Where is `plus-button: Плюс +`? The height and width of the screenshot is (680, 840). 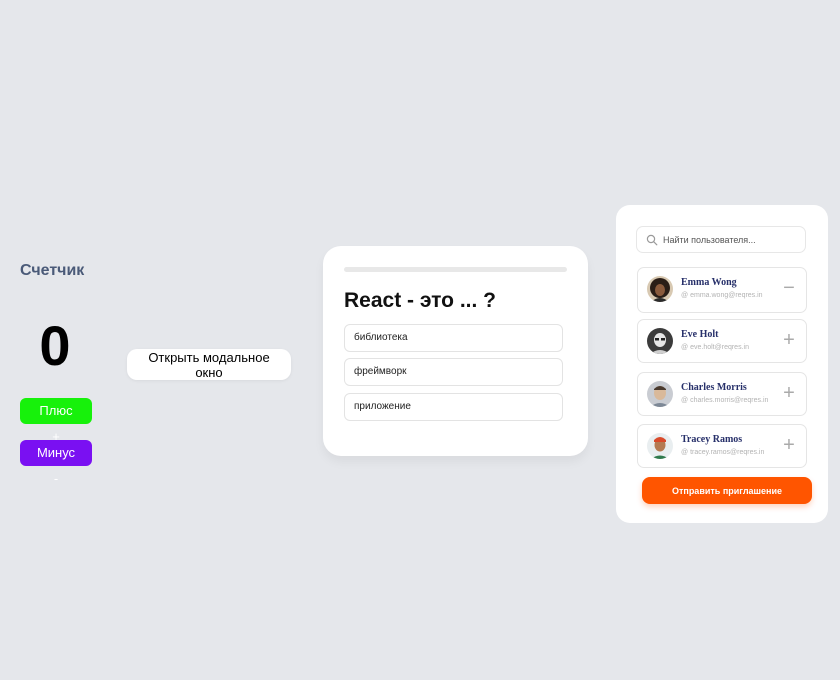 plus-button: Плюс + is located at coordinates (56, 421).